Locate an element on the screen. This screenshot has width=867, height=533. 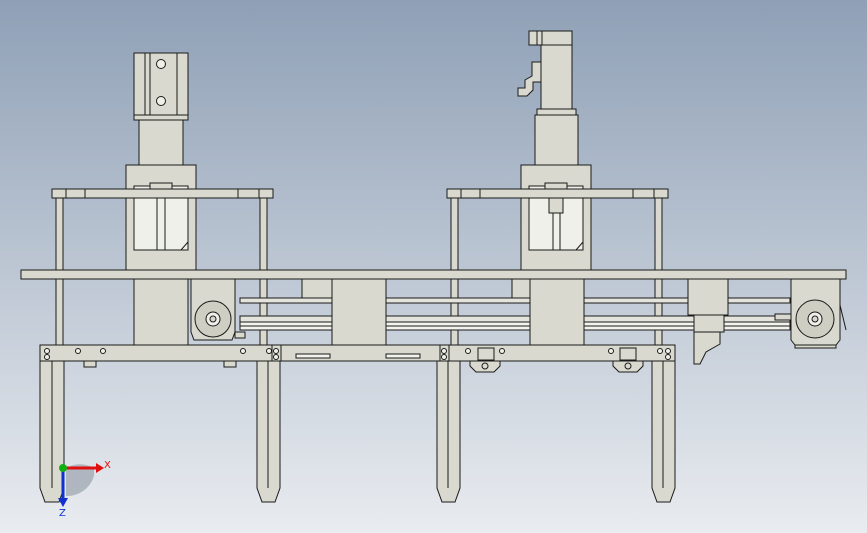
left-cylinder-port-top is located at coordinates (161, 64).